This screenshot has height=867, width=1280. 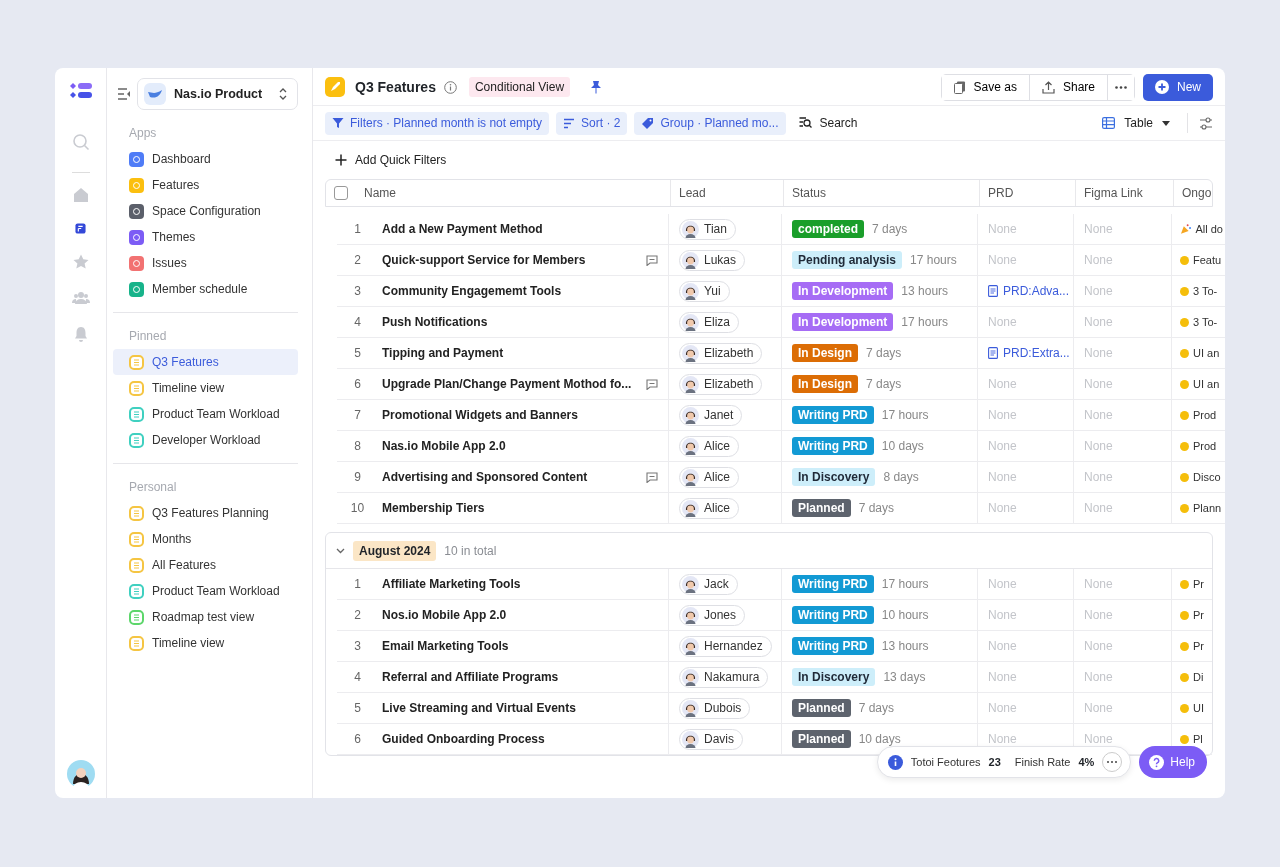 I want to click on column-header: Figma Link, so click(x=1124, y=193).